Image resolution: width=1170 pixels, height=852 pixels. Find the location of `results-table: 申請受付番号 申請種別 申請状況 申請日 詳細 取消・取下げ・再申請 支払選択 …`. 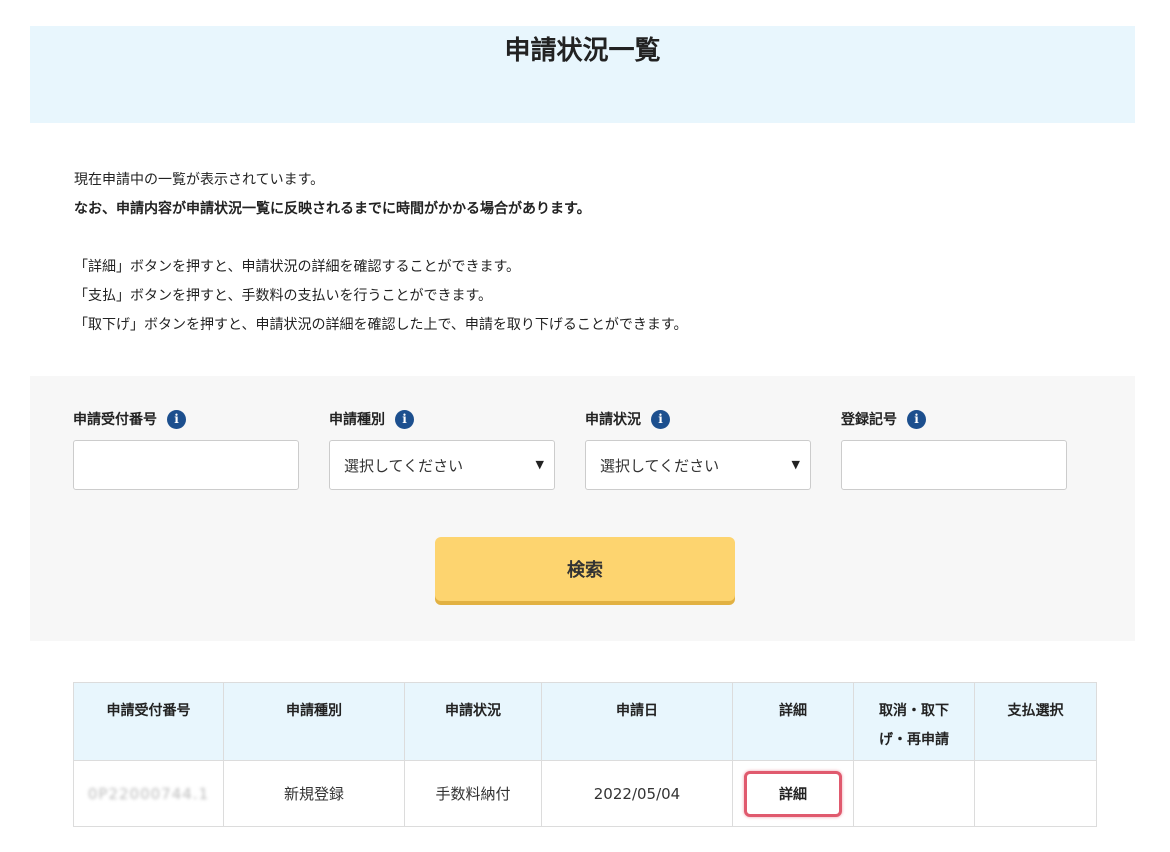

results-table: 申請受付番号 申請種別 申請状況 申請日 詳細 取消・取下げ・再申請 支払選択 … is located at coordinates (585, 754).